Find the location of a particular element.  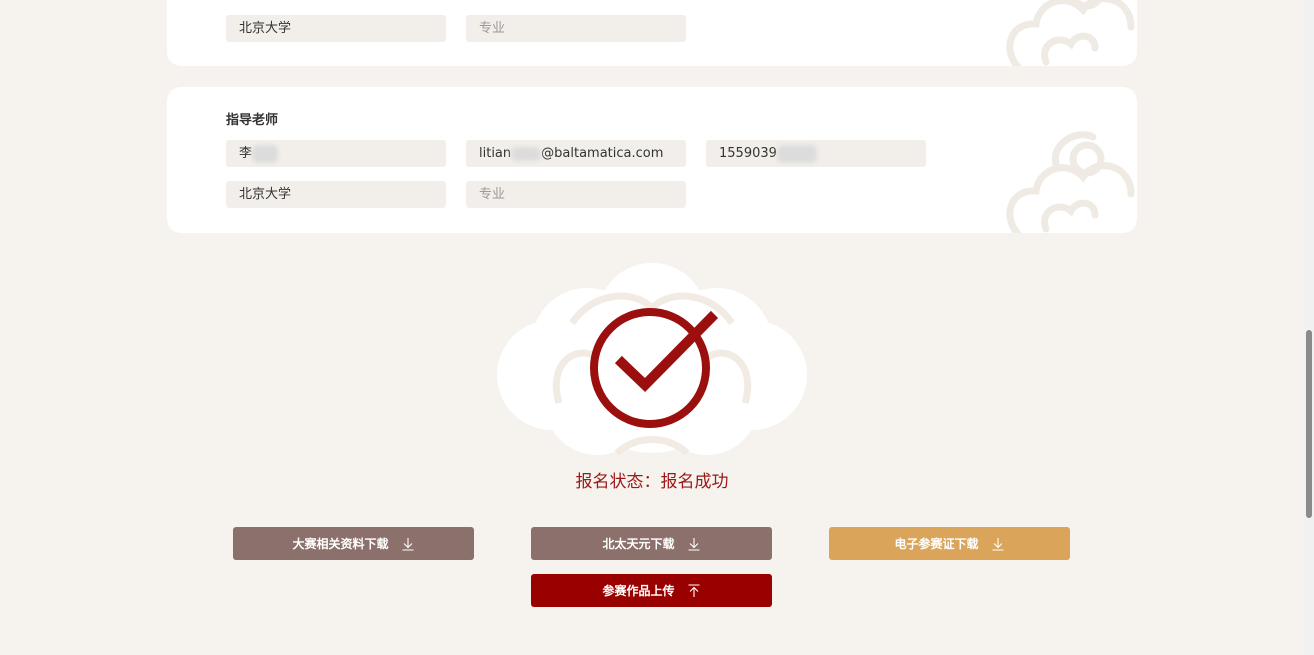

scrollbar-thumb is located at coordinates (1309, 424).